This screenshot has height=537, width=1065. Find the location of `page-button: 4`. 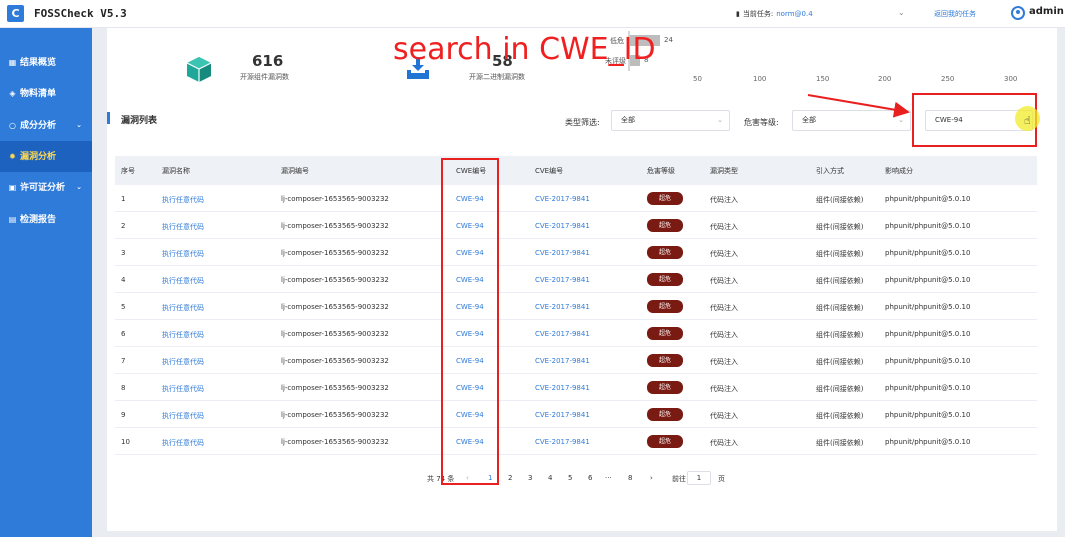

page-button: 4 is located at coordinates (550, 478).